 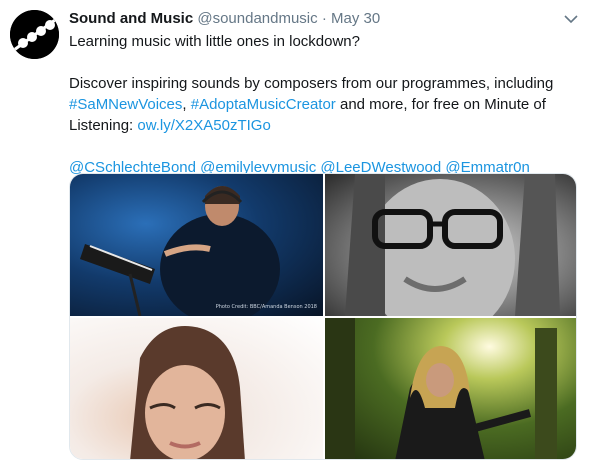 What do you see at coordinates (187, 392) in the screenshot?
I see `portrait-white-background-illustration` at bounding box center [187, 392].